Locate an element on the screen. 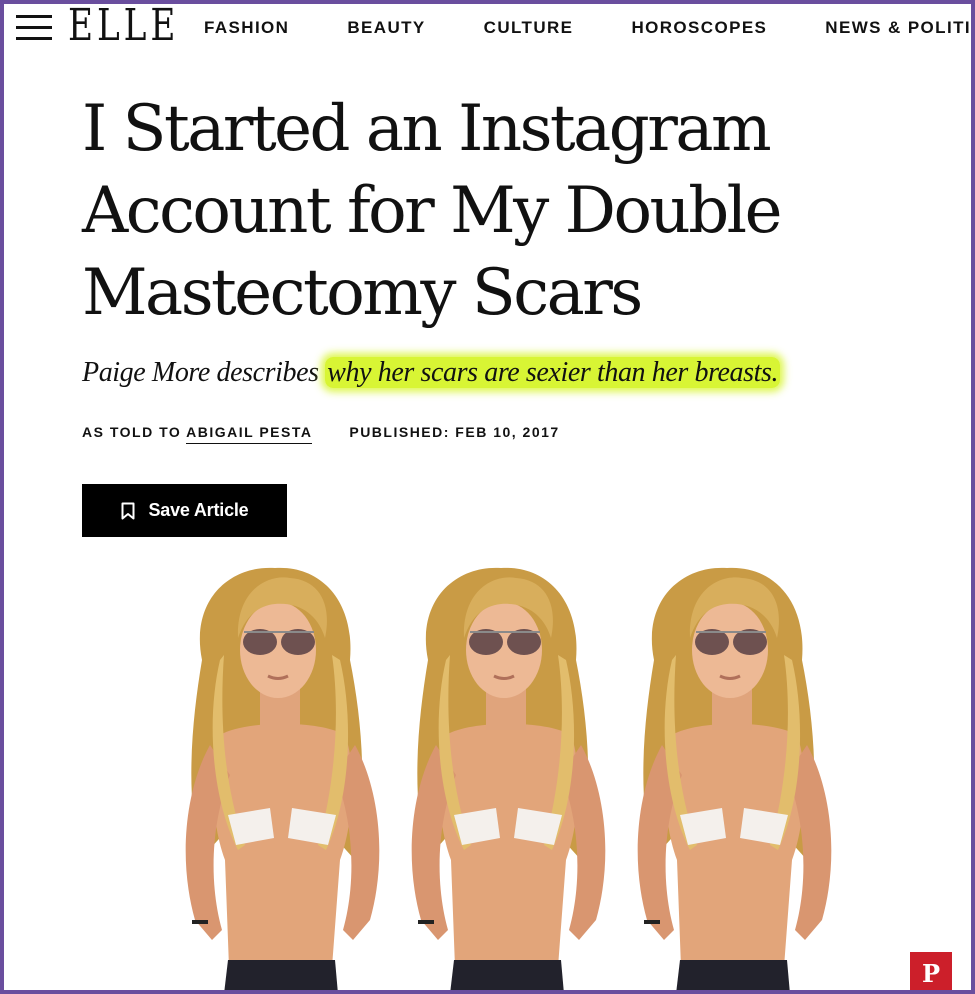 The height and width of the screenshot is (994, 975). save-article-button: Save Article is located at coordinates (184, 510).